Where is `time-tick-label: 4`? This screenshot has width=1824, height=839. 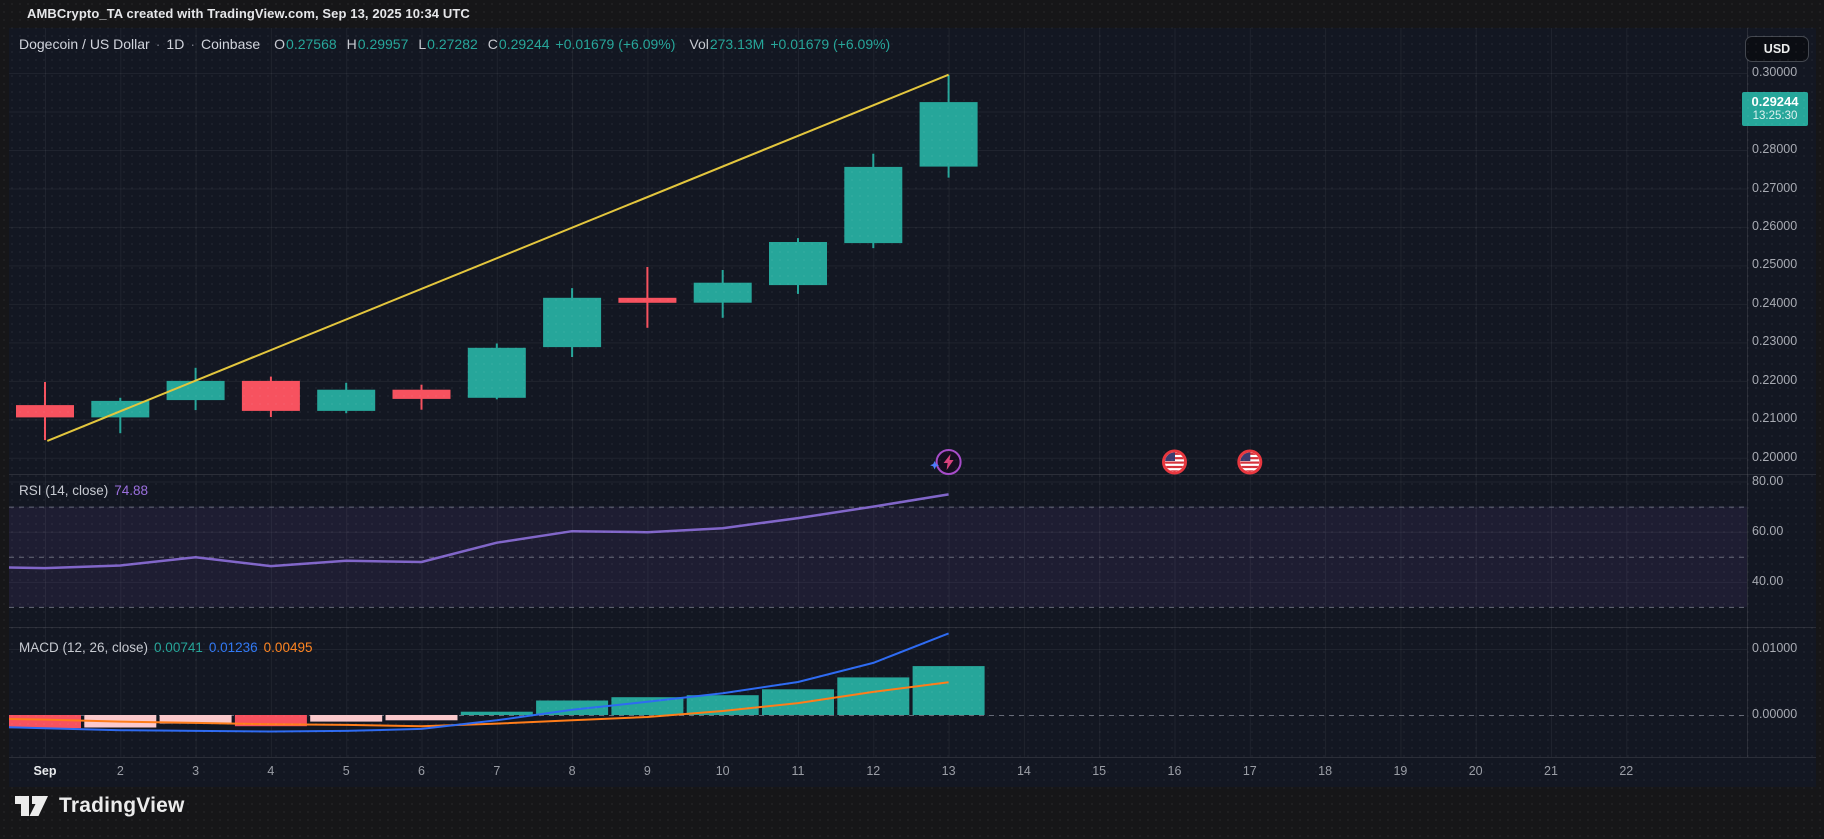
time-tick-label: 4 is located at coordinates (271, 771).